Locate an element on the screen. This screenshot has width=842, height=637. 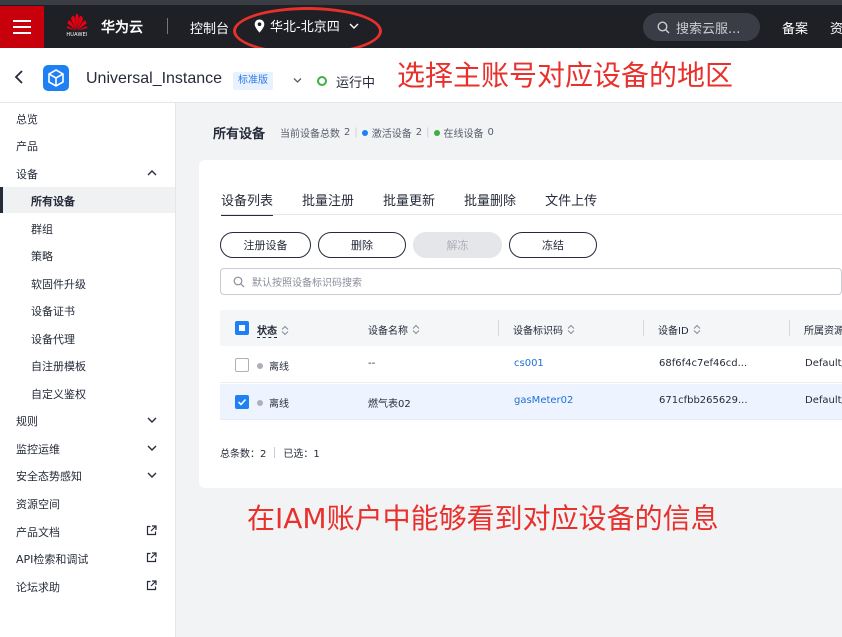
column-resource-space: 所属资源 is located at coordinates (823, 329).